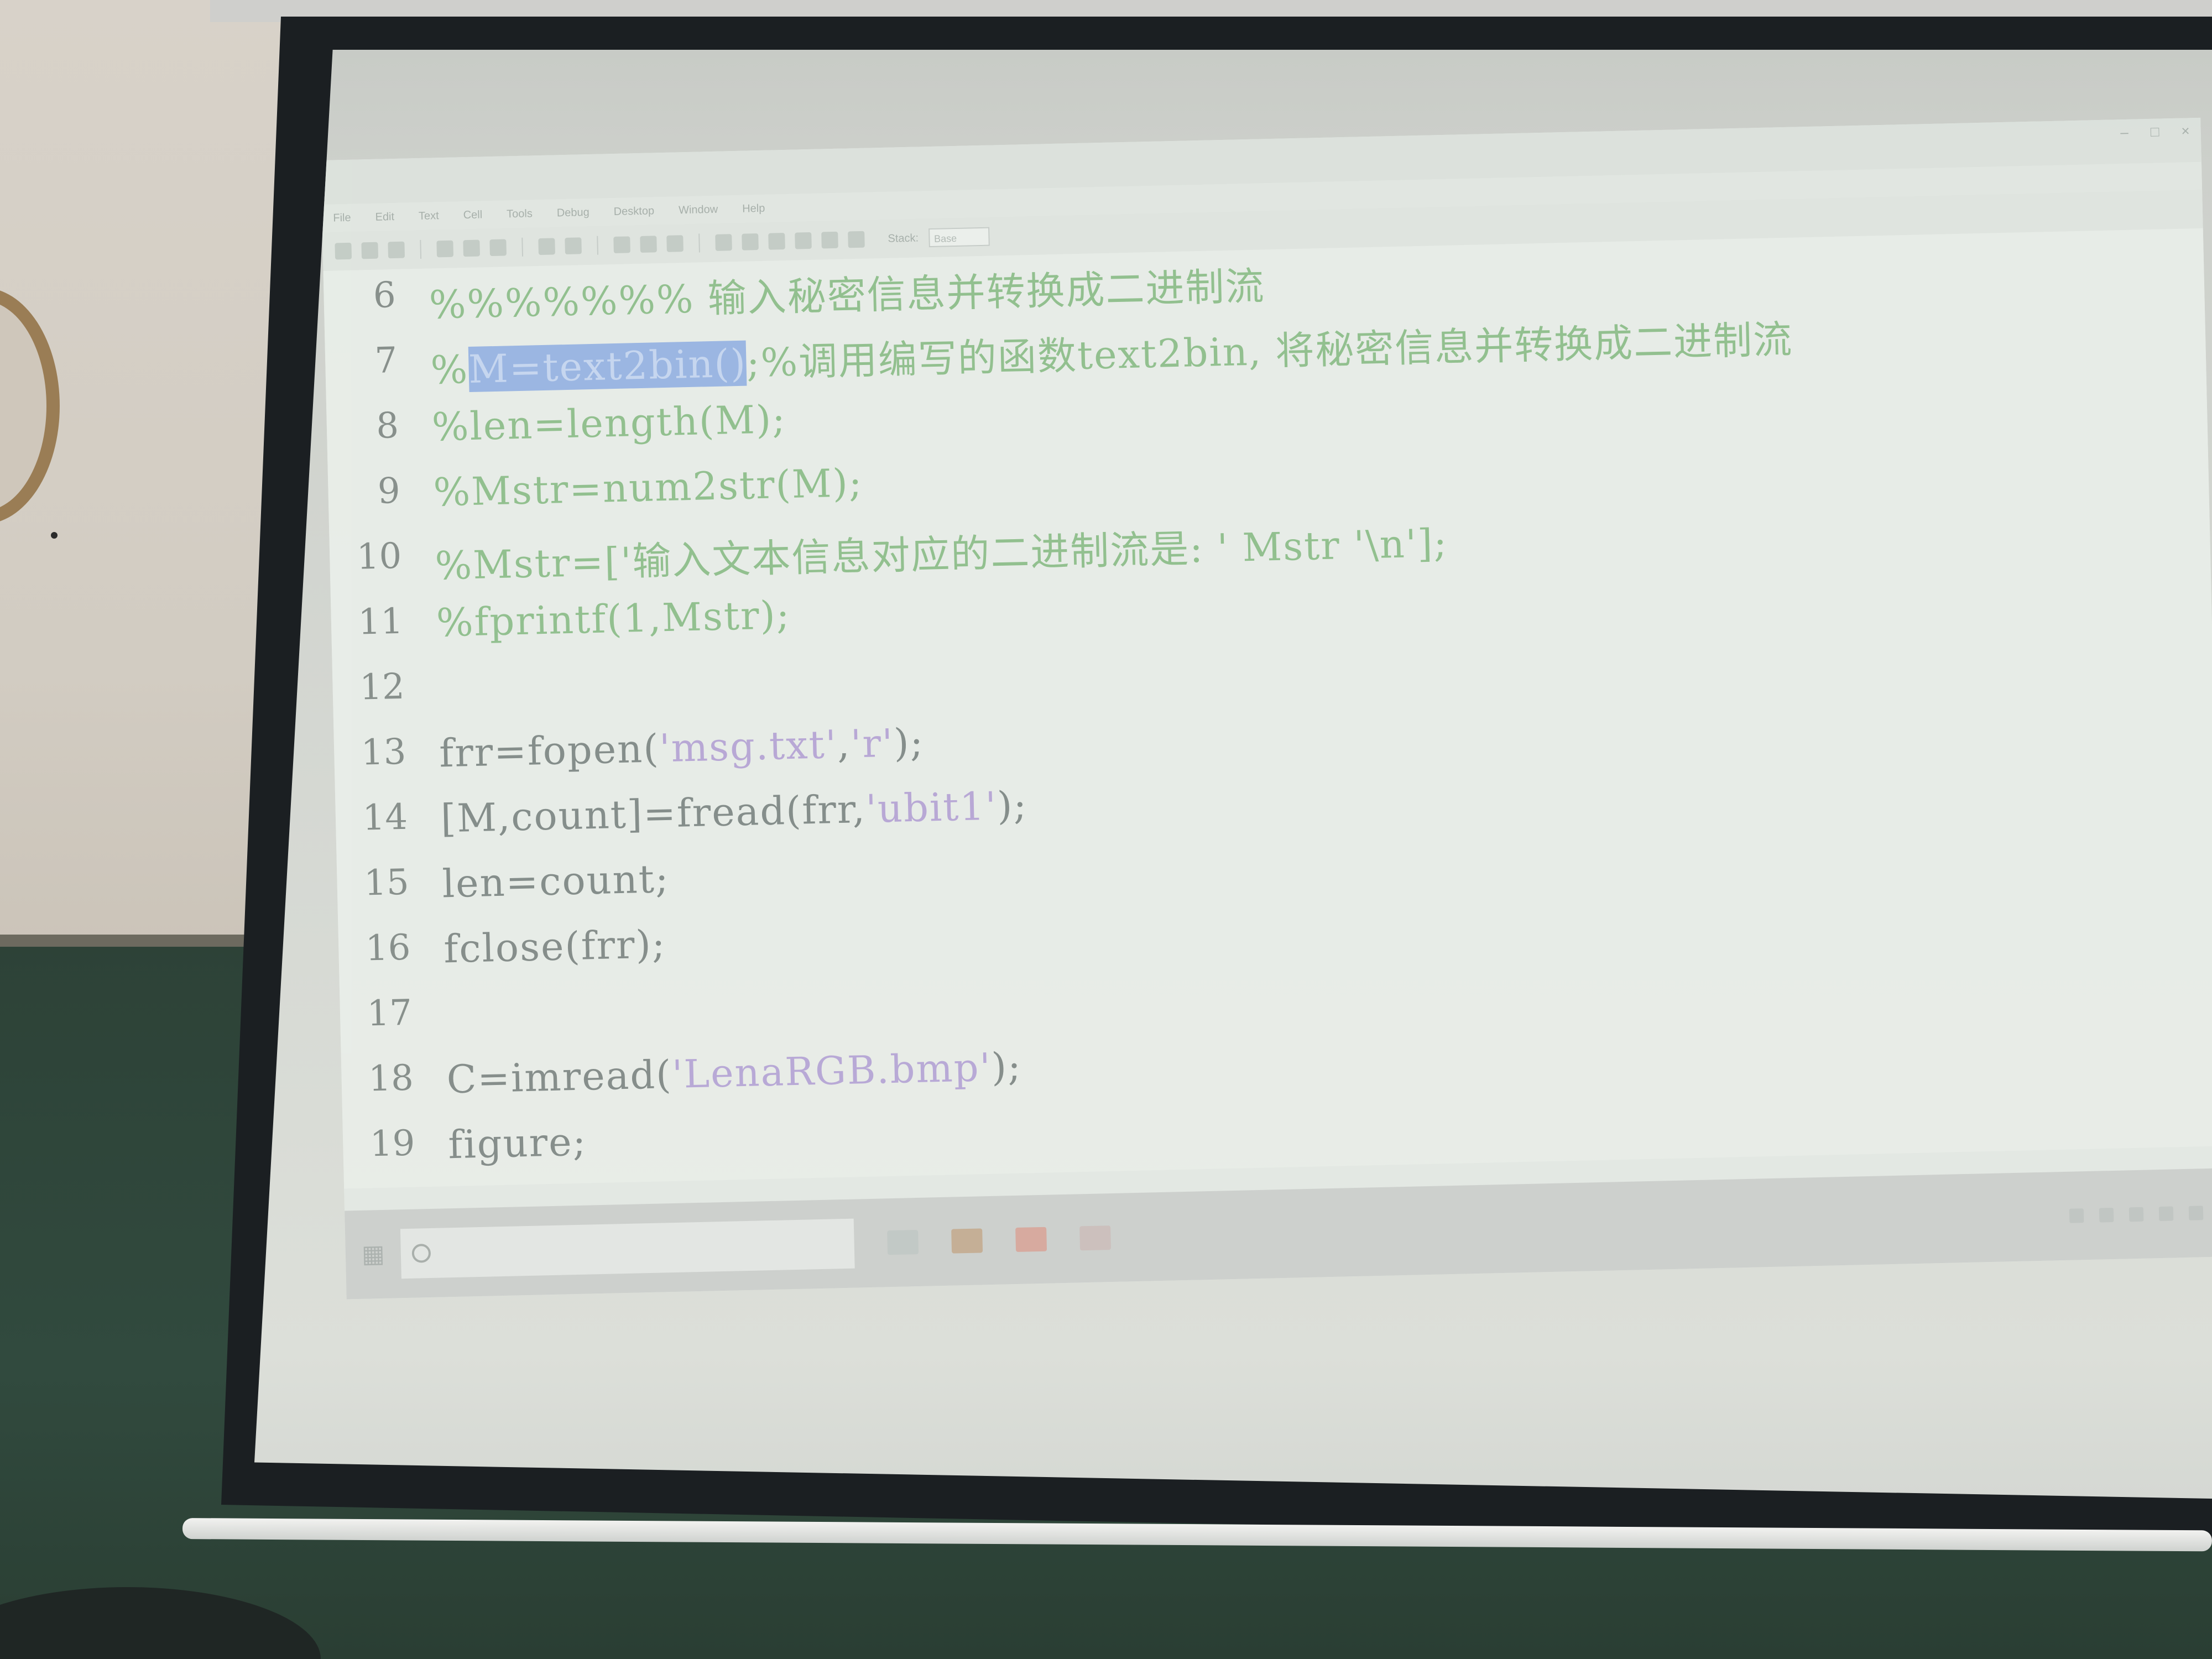  I want to click on print-icon, so click(622, 245).